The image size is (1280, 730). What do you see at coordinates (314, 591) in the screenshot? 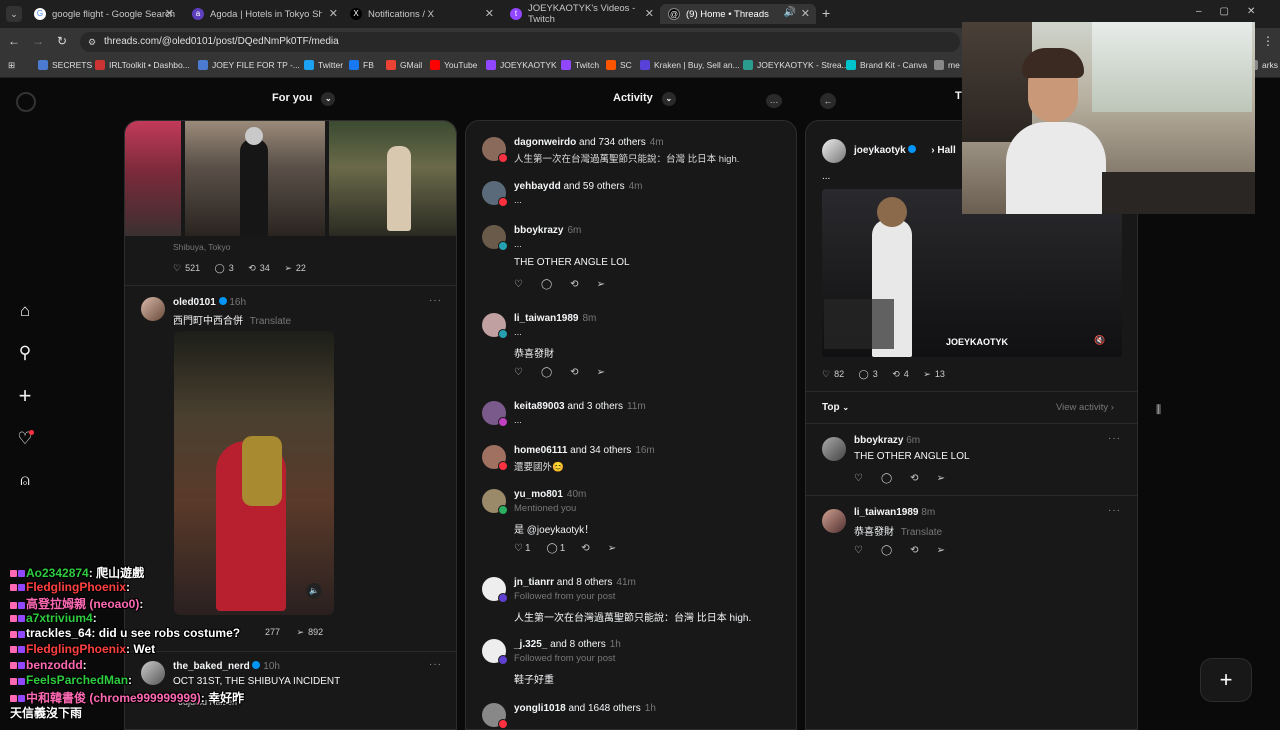
I see `mute-icon: 🔈` at bounding box center [314, 591].